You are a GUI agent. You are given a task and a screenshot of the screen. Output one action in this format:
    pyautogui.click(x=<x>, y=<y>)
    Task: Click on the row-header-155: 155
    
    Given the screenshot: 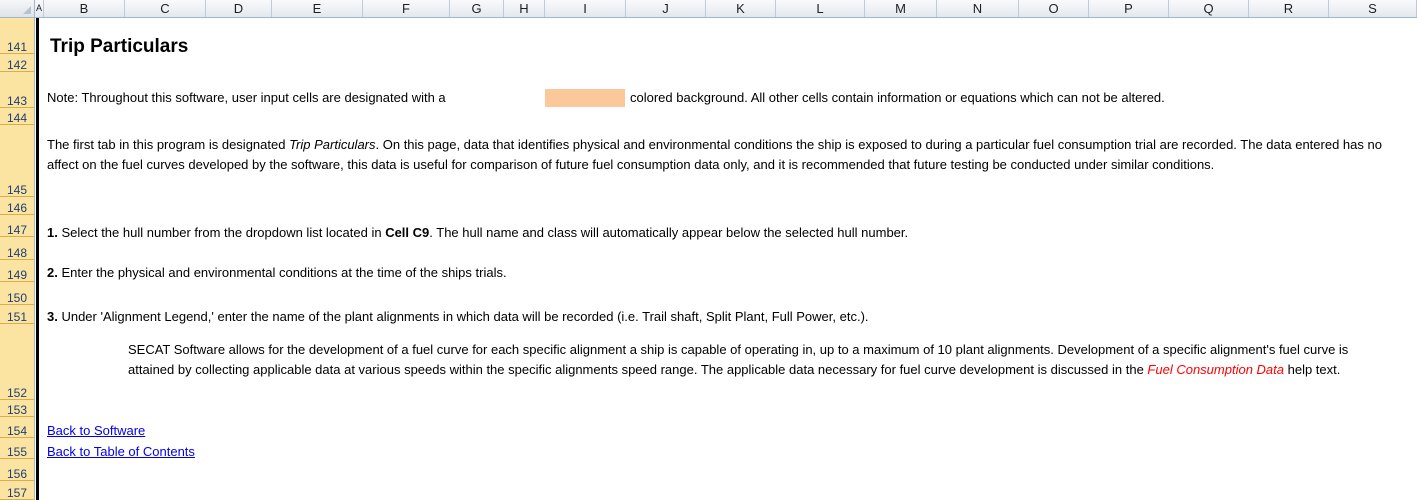 What is the action you would take?
    pyautogui.click(x=17, y=448)
    